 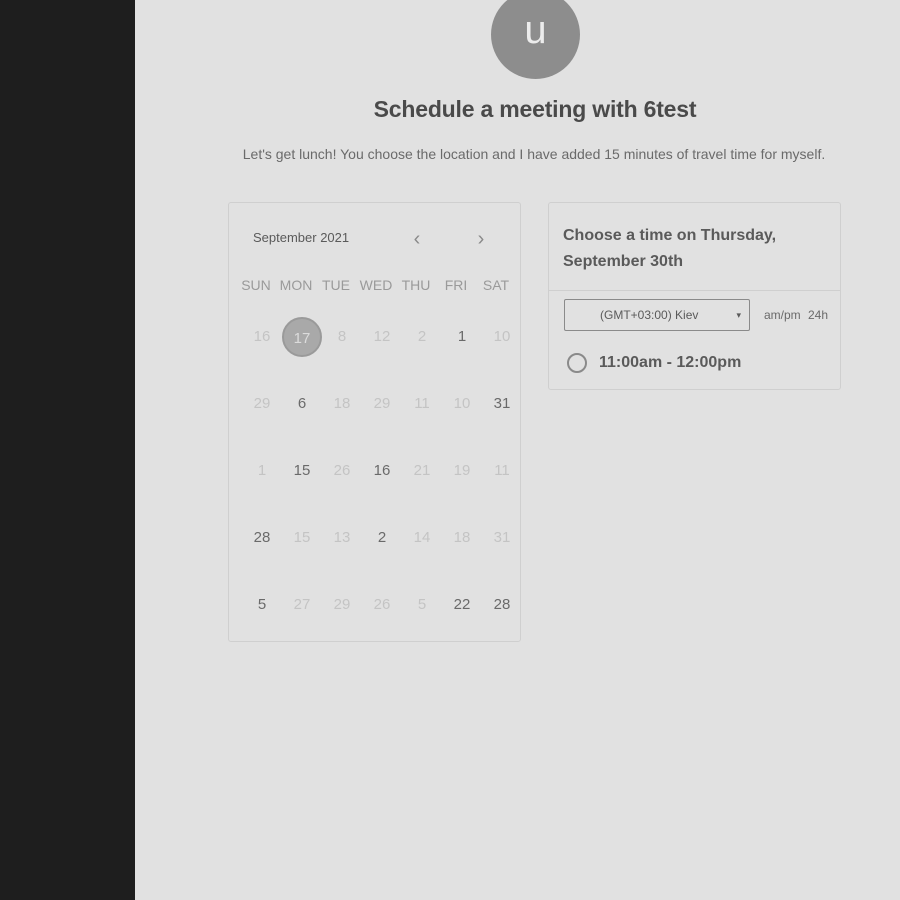 I want to click on radio-button, so click(x=577, y=363).